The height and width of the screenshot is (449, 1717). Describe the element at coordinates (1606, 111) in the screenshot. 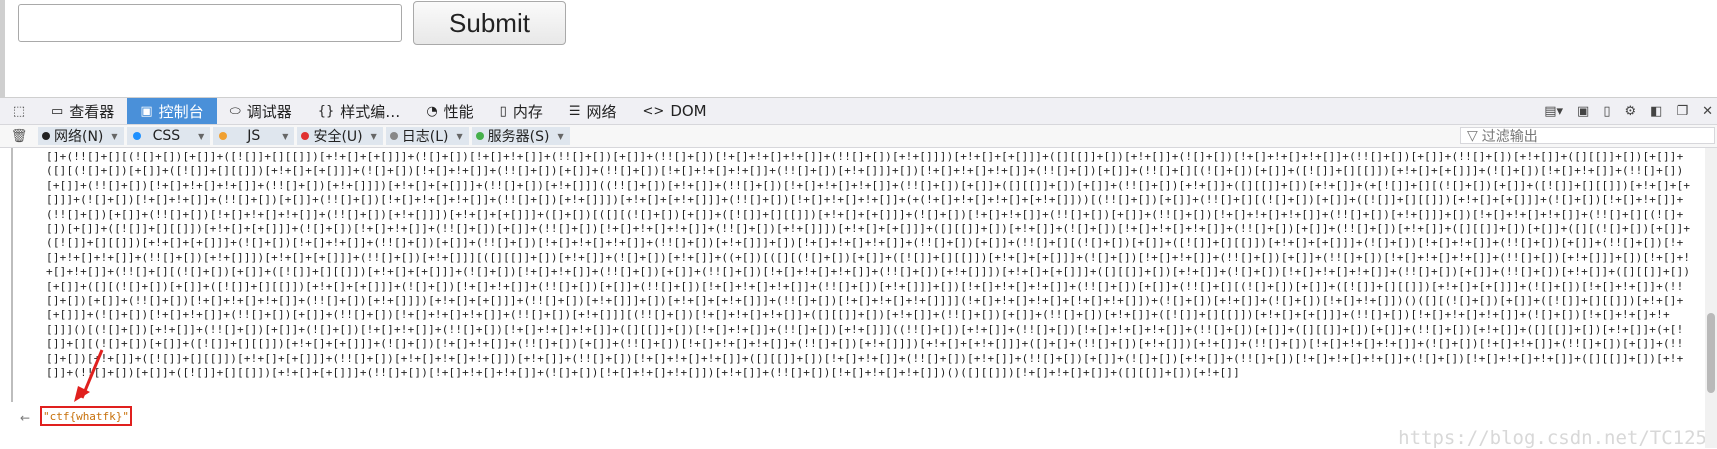

I see `responsive-icon: ▯` at that location.